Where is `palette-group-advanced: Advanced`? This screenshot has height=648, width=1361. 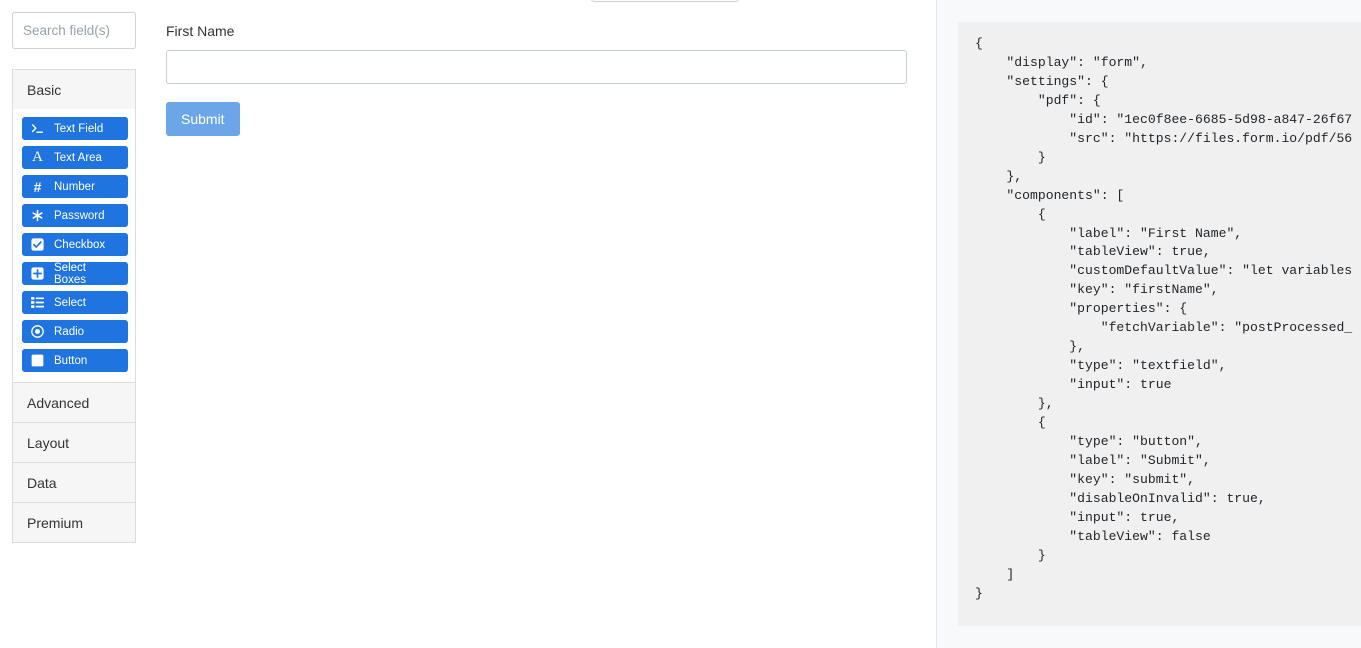 palette-group-advanced: Advanced is located at coordinates (74, 402).